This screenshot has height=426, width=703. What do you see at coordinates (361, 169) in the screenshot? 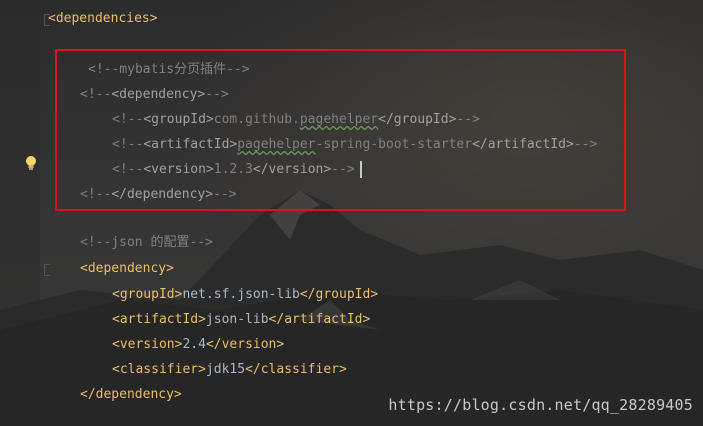
I see `text-caret` at bounding box center [361, 169].